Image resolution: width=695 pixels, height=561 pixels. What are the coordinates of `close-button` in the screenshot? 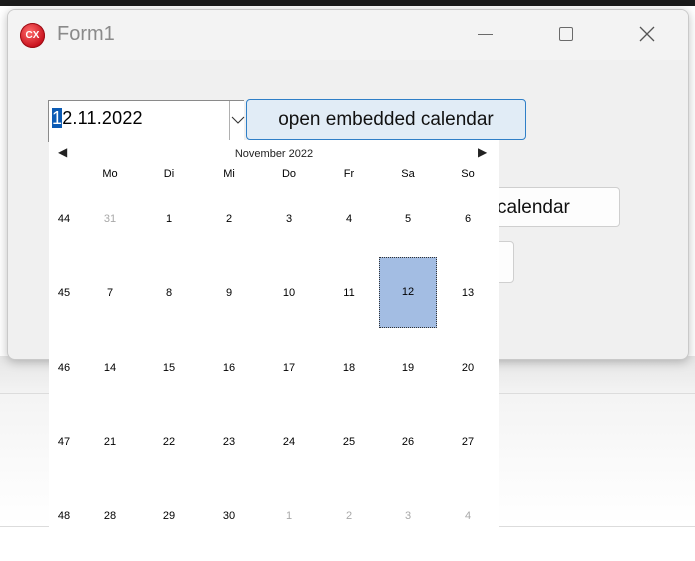 It's located at (647, 35).